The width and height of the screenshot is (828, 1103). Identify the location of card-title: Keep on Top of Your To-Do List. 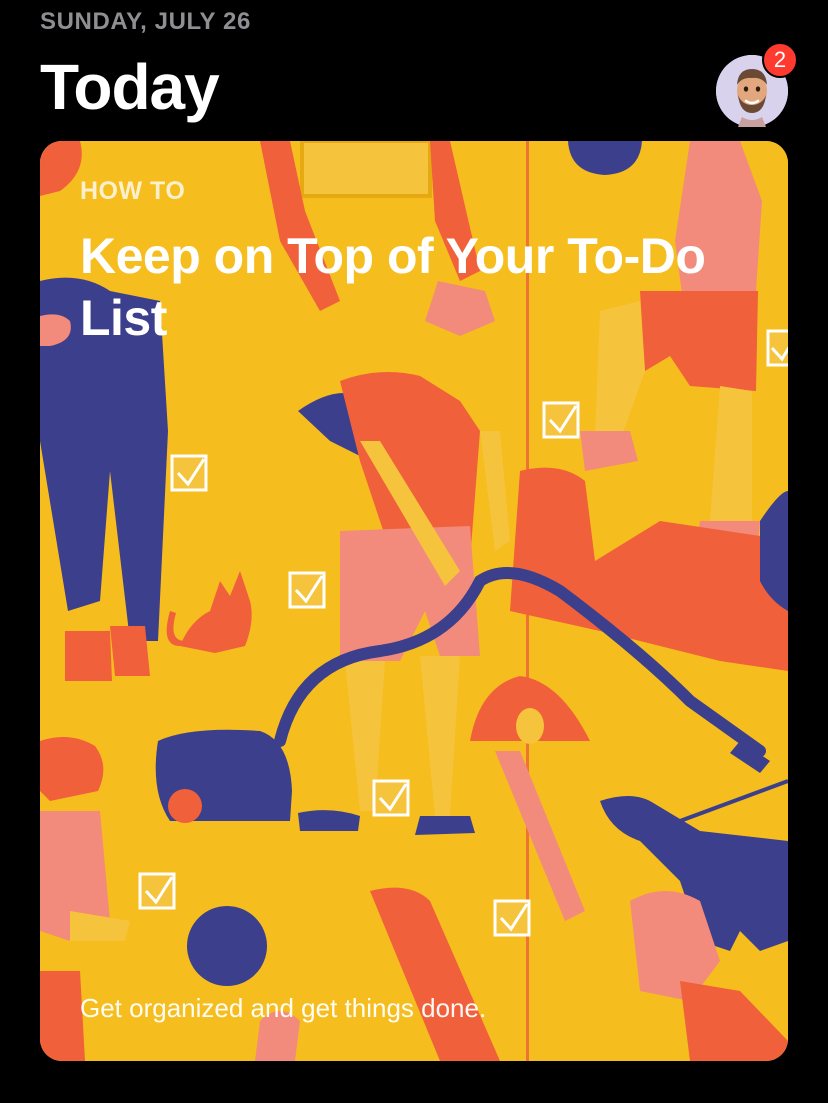
(393, 287).